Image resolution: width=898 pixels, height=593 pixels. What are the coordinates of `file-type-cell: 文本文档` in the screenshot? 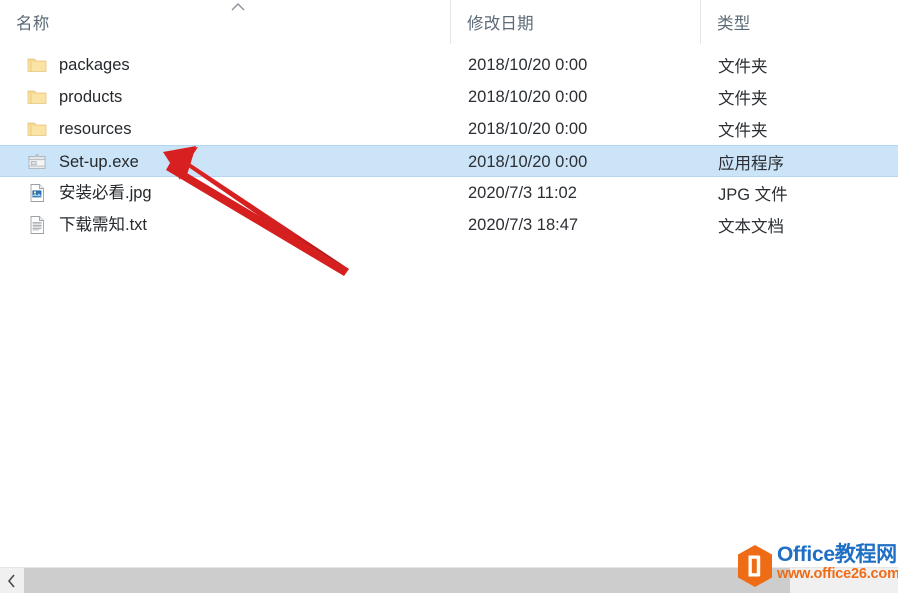 It's located at (751, 227).